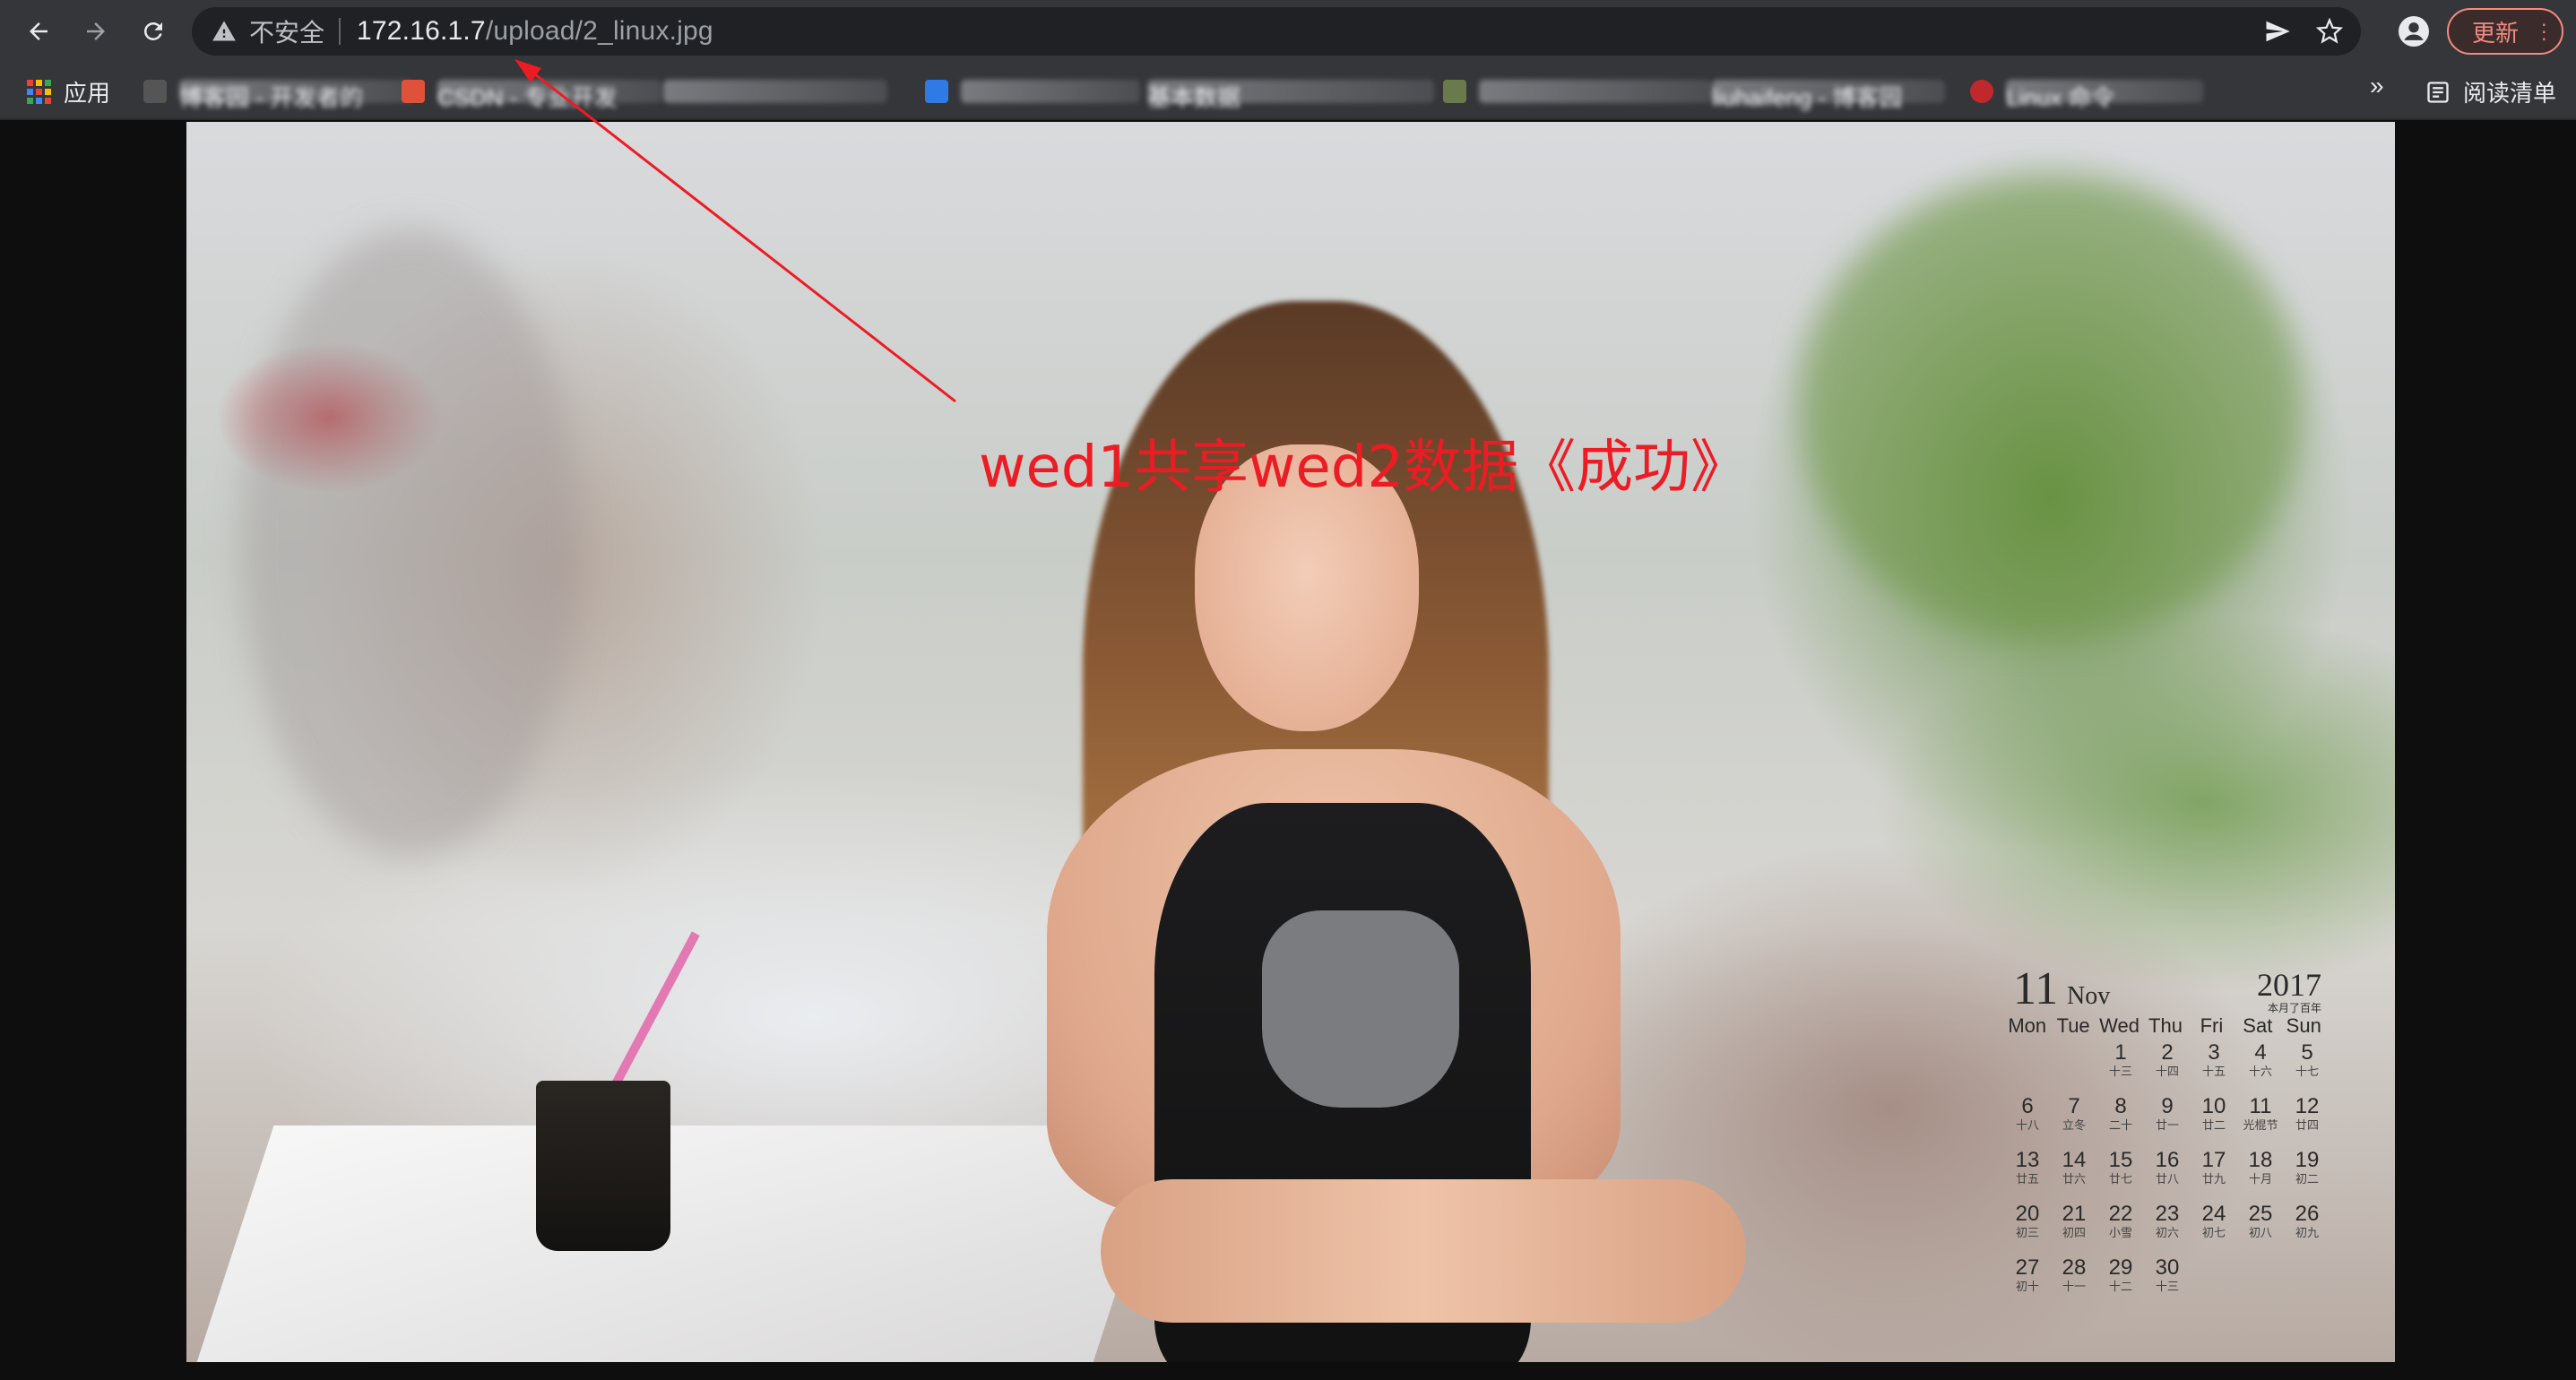 The width and height of the screenshot is (2576, 1380). Describe the element at coordinates (2260, 1160) in the screenshot. I see `calendar-day-number: 18` at that location.